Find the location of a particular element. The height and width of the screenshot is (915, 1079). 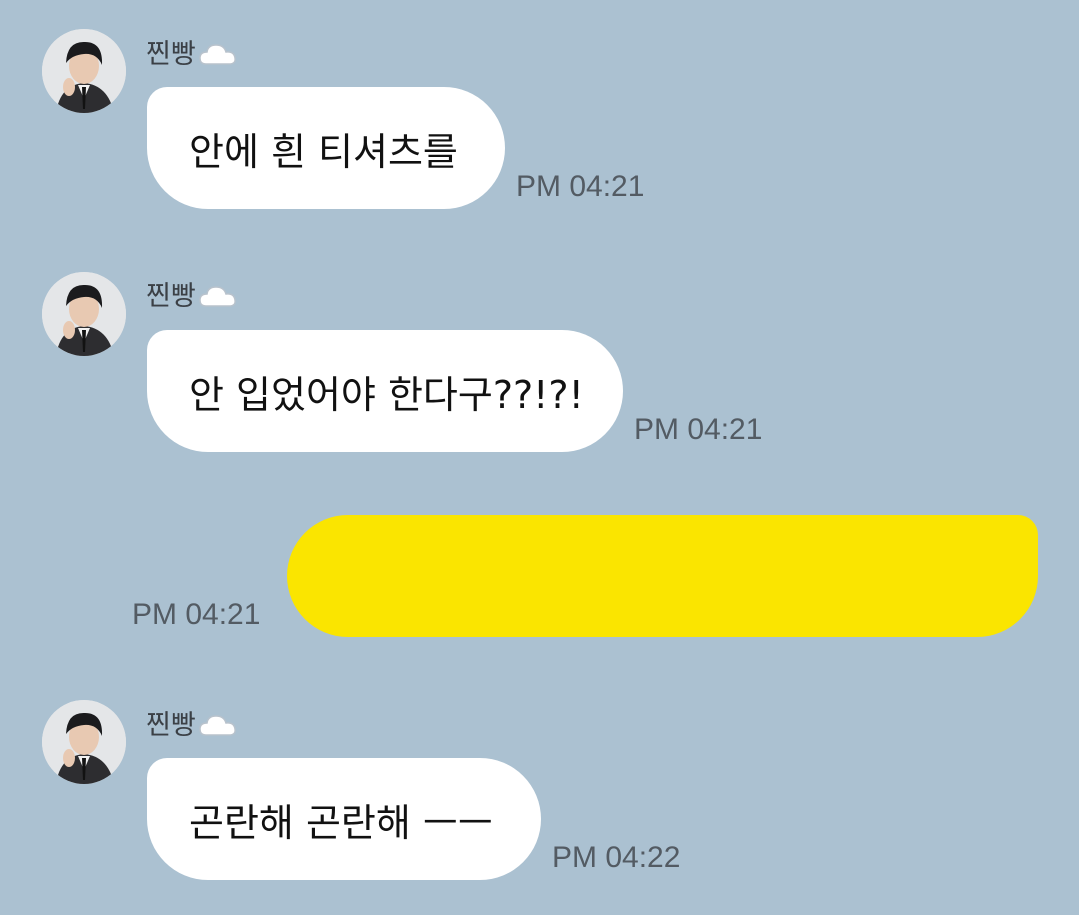

message-text: 안에 흰 티셔츠를 is located at coordinates (323, 151).